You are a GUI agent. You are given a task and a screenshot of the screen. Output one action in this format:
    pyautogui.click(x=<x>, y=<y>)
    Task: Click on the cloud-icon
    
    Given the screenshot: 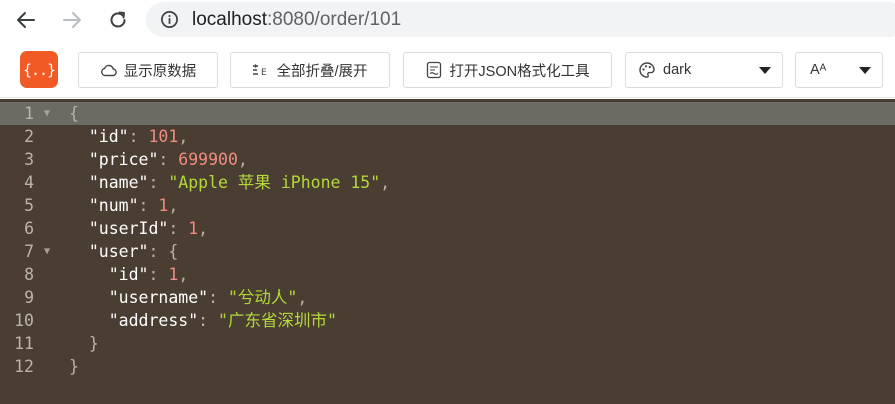 What is the action you would take?
    pyautogui.click(x=109, y=70)
    